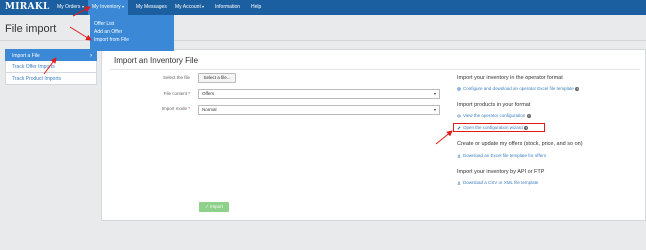 The image size is (646, 250). Describe the element at coordinates (319, 94) in the screenshot. I see `file-content-select: Offers` at that location.